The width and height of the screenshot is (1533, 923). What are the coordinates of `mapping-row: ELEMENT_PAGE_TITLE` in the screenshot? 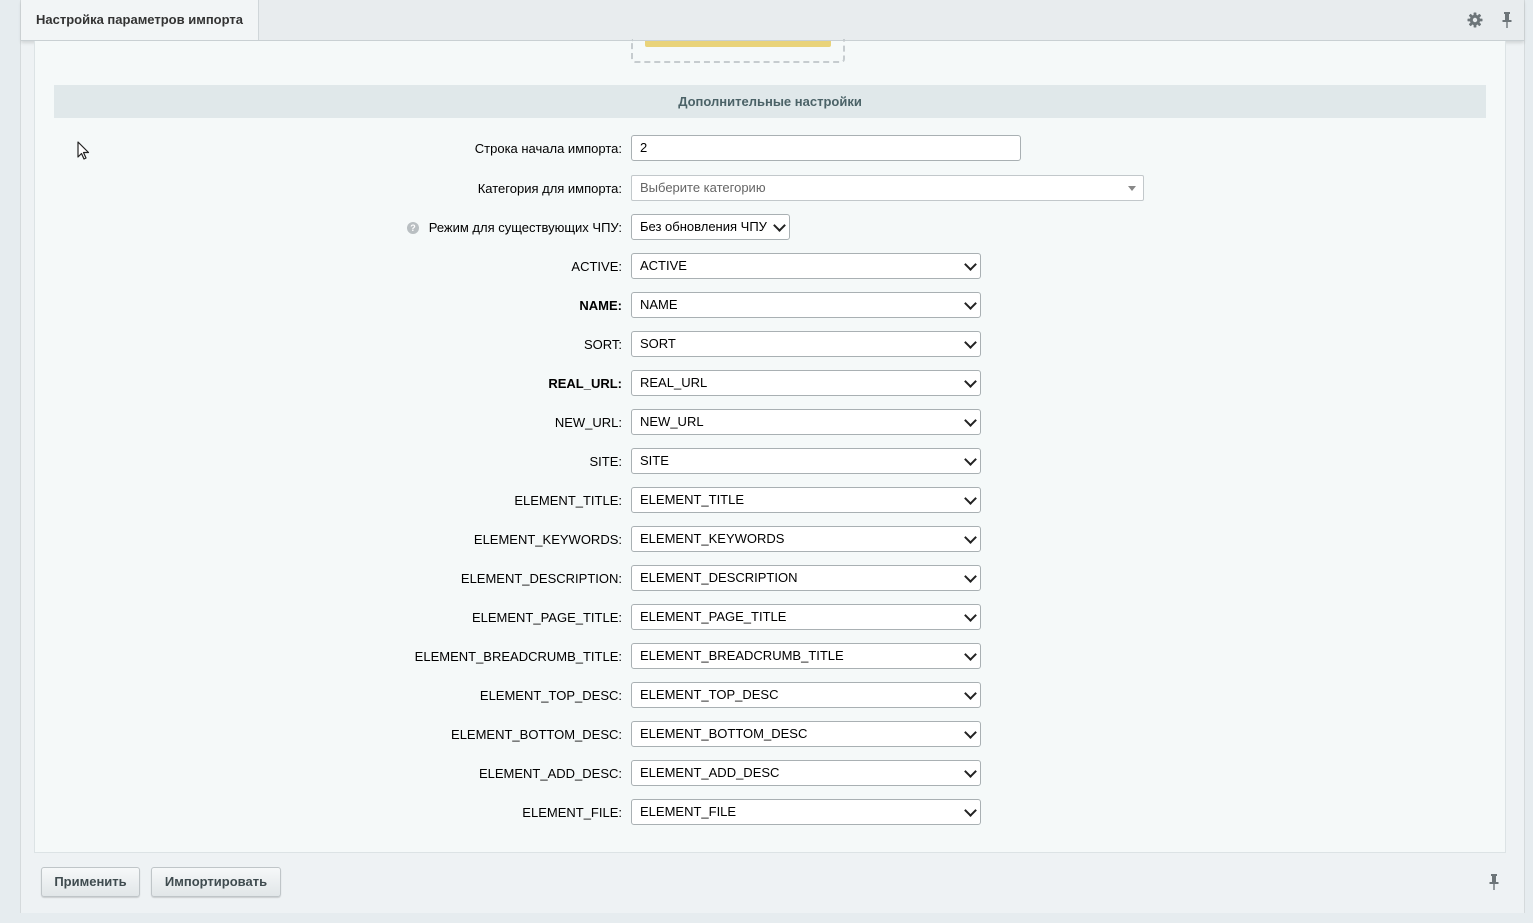 It's located at (770, 618).